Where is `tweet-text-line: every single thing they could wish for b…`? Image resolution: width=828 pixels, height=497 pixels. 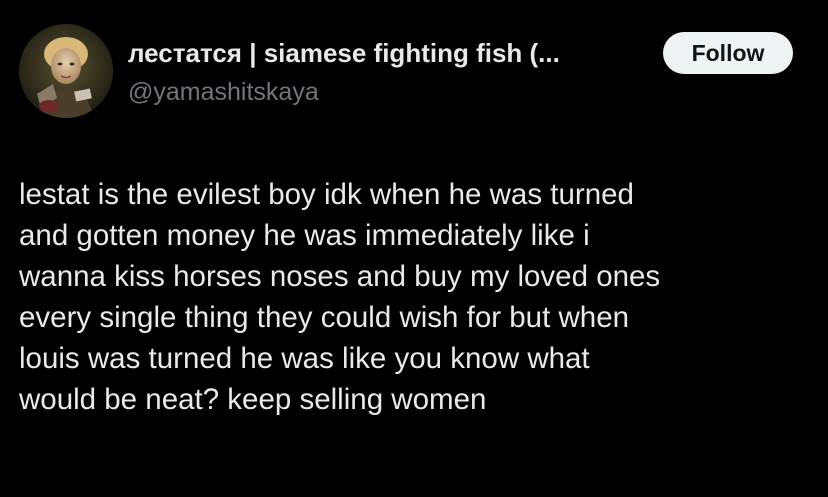
tweet-text-line: every single thing they could wish for b… is located at coordinates (324, 317).